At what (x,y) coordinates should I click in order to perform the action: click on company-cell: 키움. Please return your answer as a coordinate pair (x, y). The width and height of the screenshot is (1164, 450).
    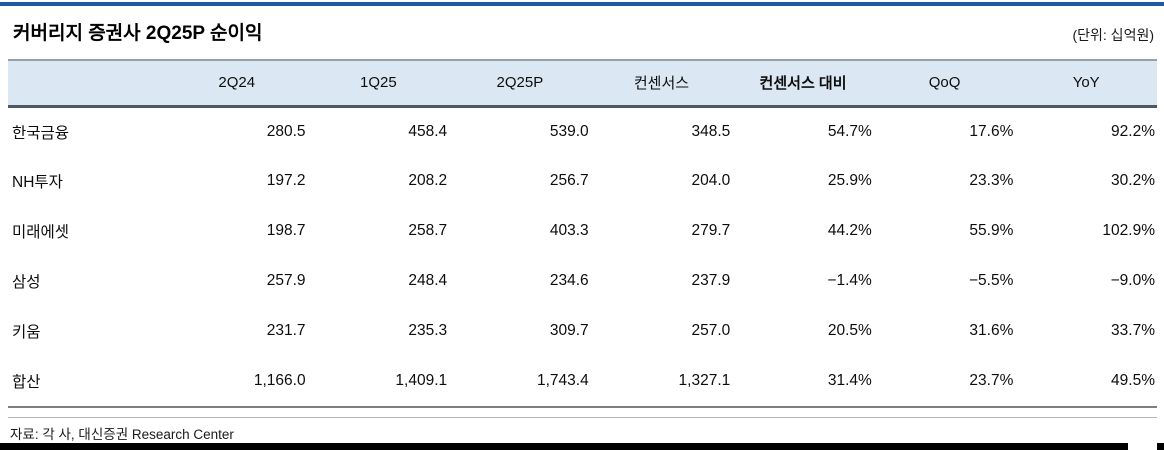
    Looking at the image, I should click on (26, 332).